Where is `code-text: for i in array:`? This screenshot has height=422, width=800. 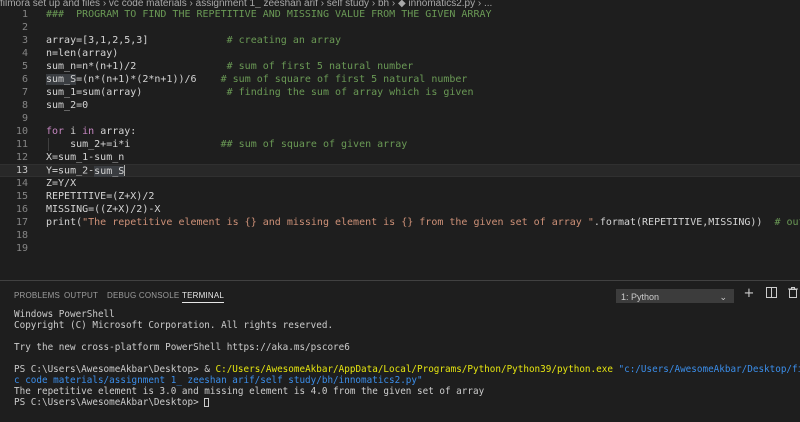 code-text: for i in array: is located at coordinates (91, 131).